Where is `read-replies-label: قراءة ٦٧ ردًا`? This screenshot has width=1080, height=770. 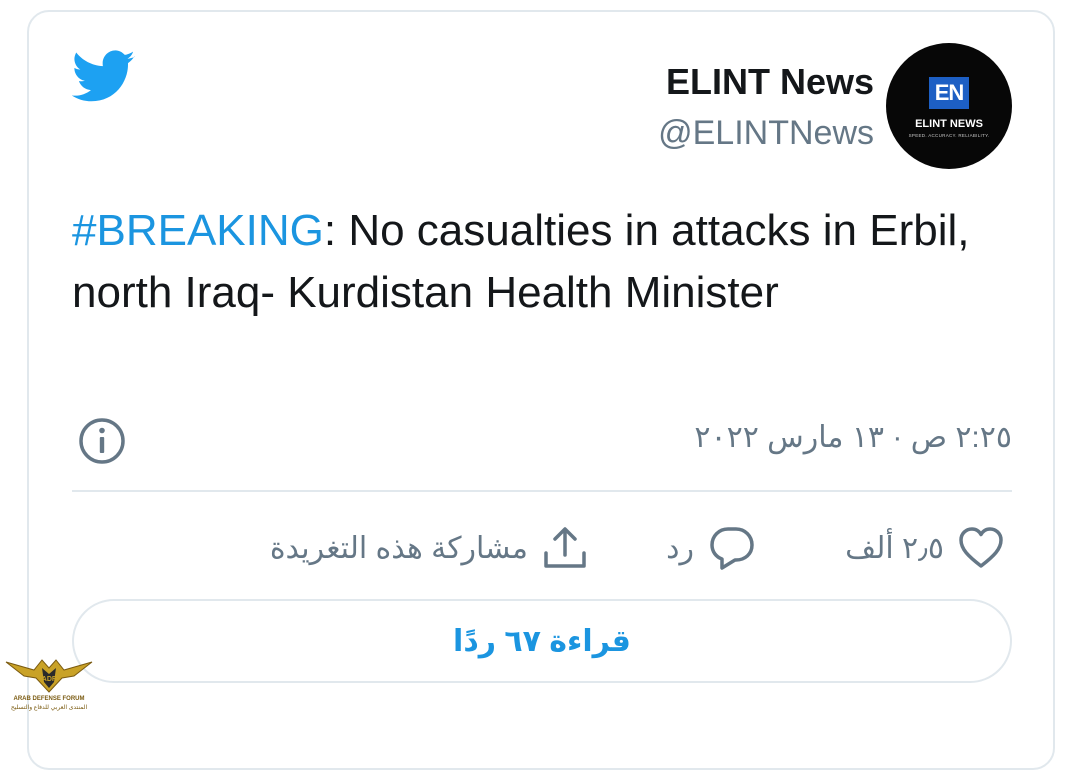
read-replies-label: قراءة ٦٧ ردًا is located at coordinates (542, 641).